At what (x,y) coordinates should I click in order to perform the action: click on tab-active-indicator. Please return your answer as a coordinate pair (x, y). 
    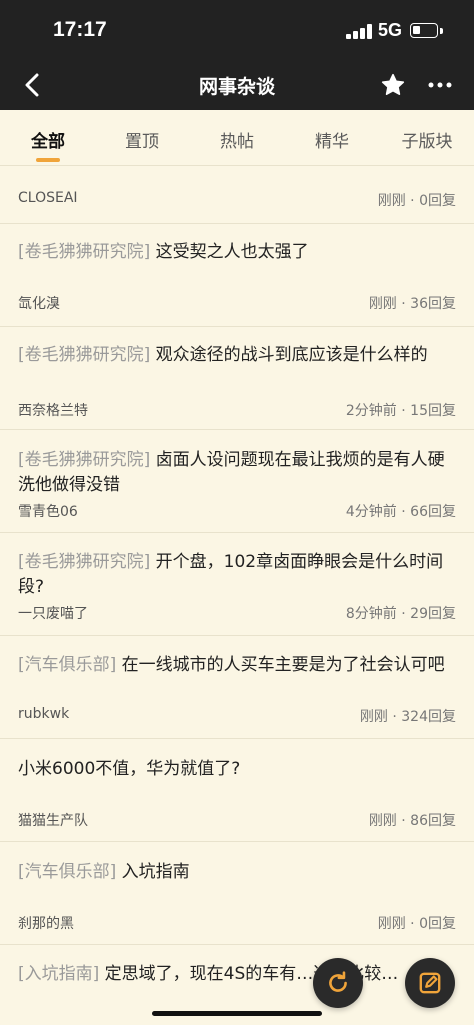
    Looking at the image, I should click on (48, 160).